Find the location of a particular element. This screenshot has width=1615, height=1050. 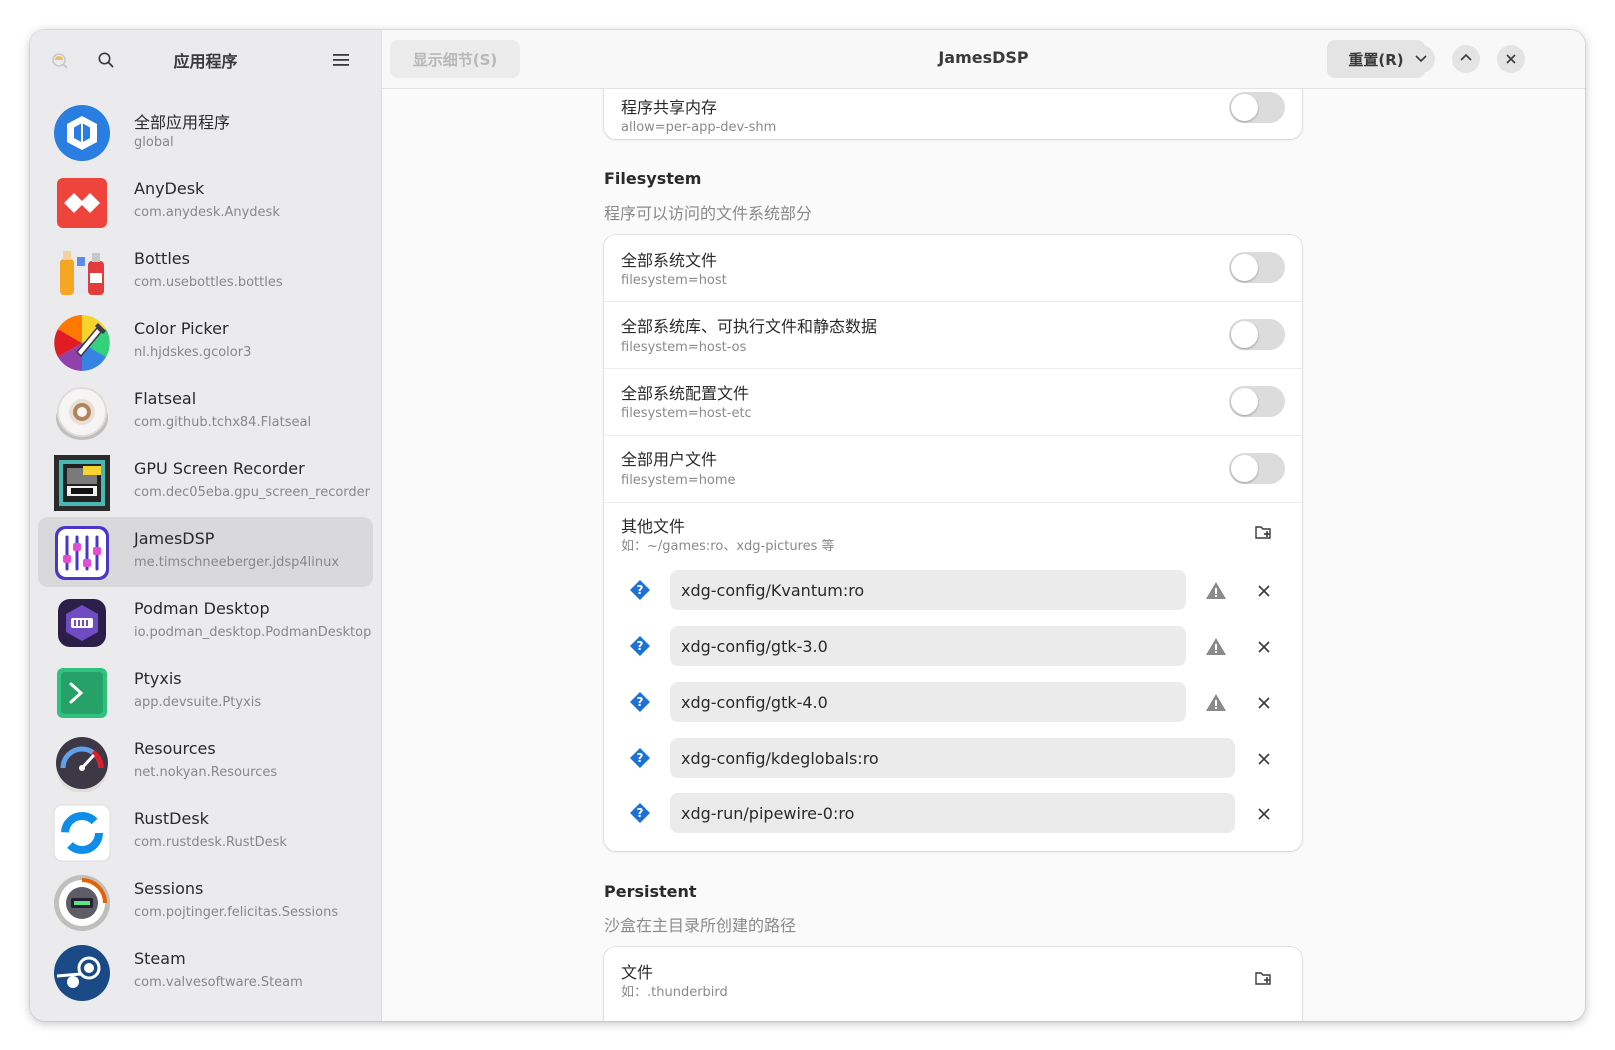

app-name: AnyDesk is located at coordinates (169, 188).